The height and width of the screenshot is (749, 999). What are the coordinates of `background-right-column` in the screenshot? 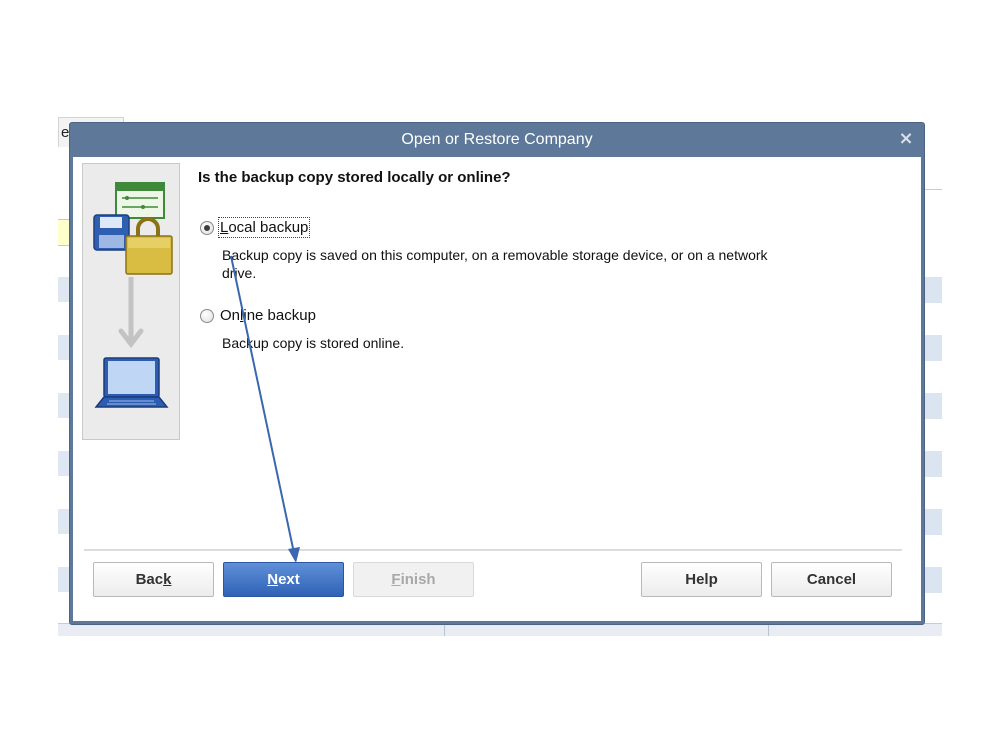 It's located at (933, 412).